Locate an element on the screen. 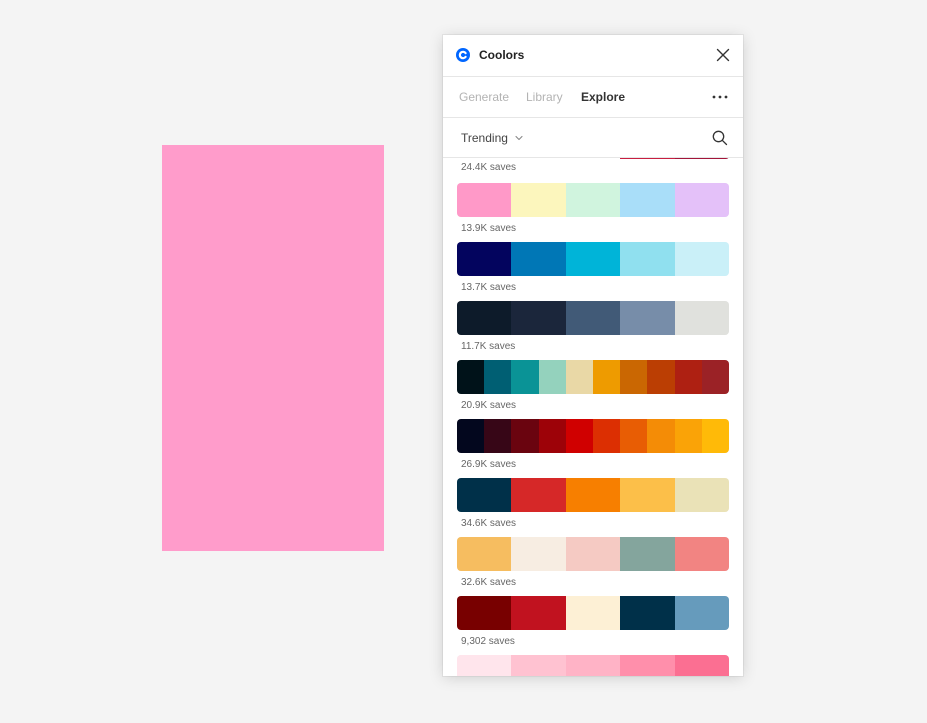  tab-explore: Explore is located at coordinates (603, 97).